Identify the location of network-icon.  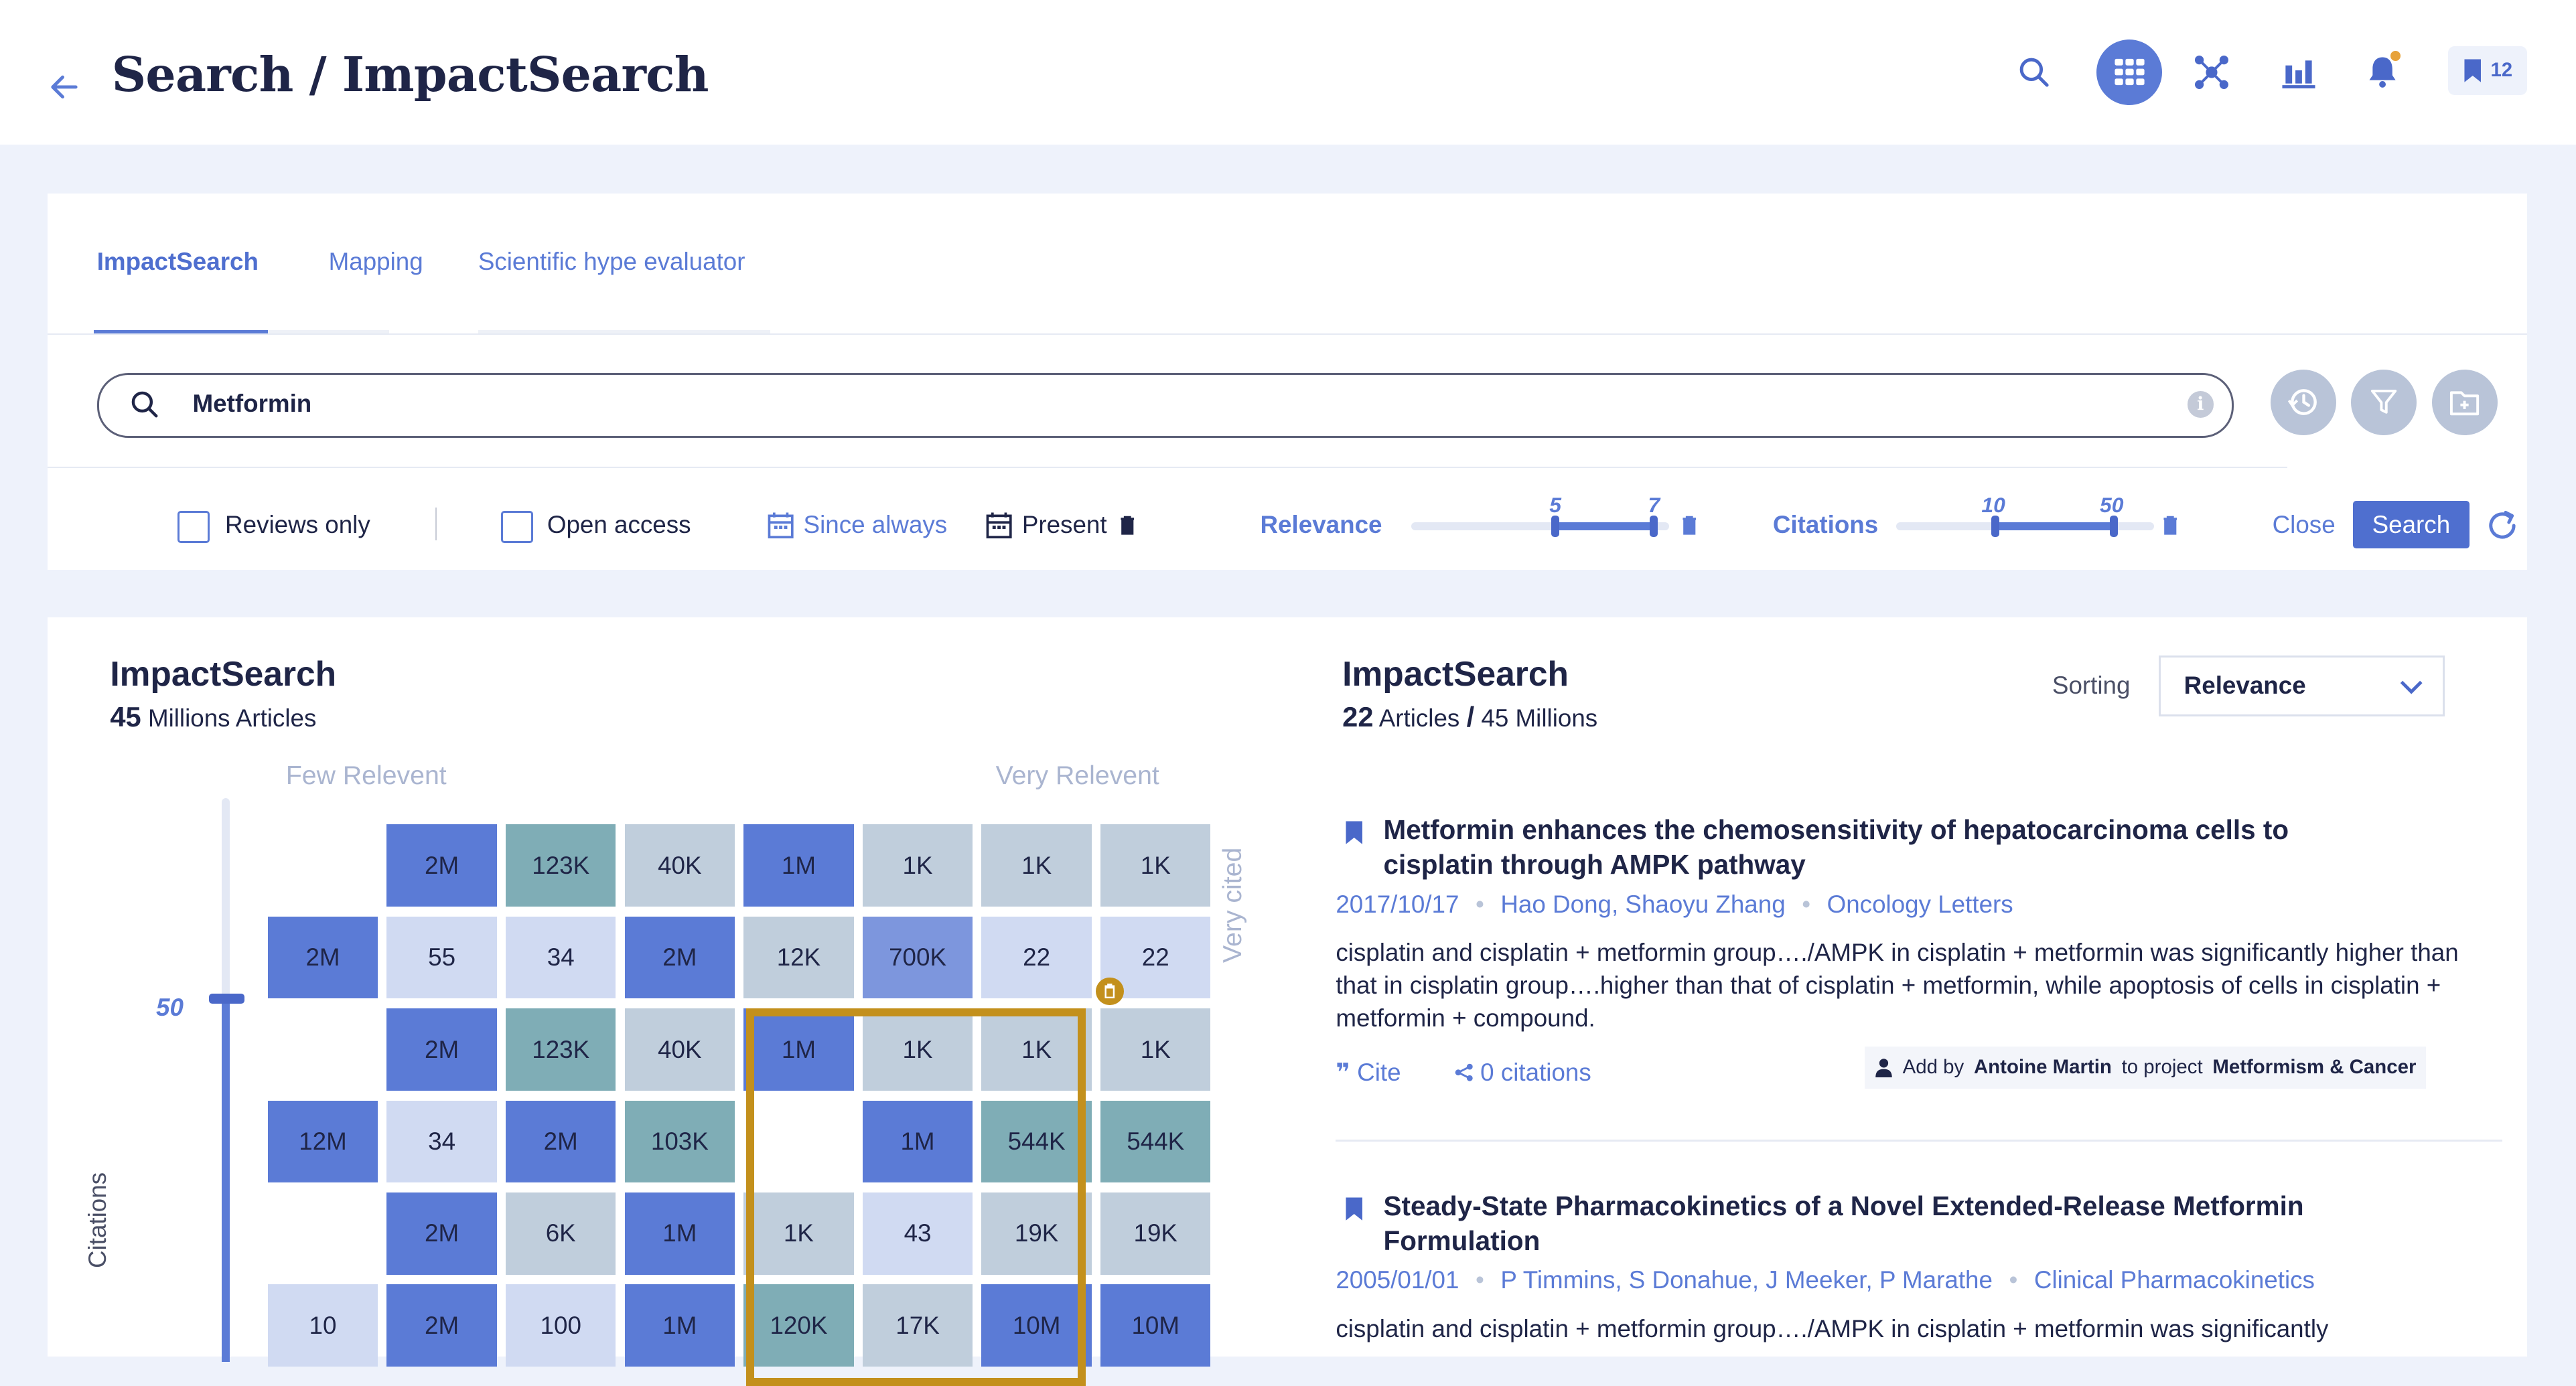
(2211, 72).